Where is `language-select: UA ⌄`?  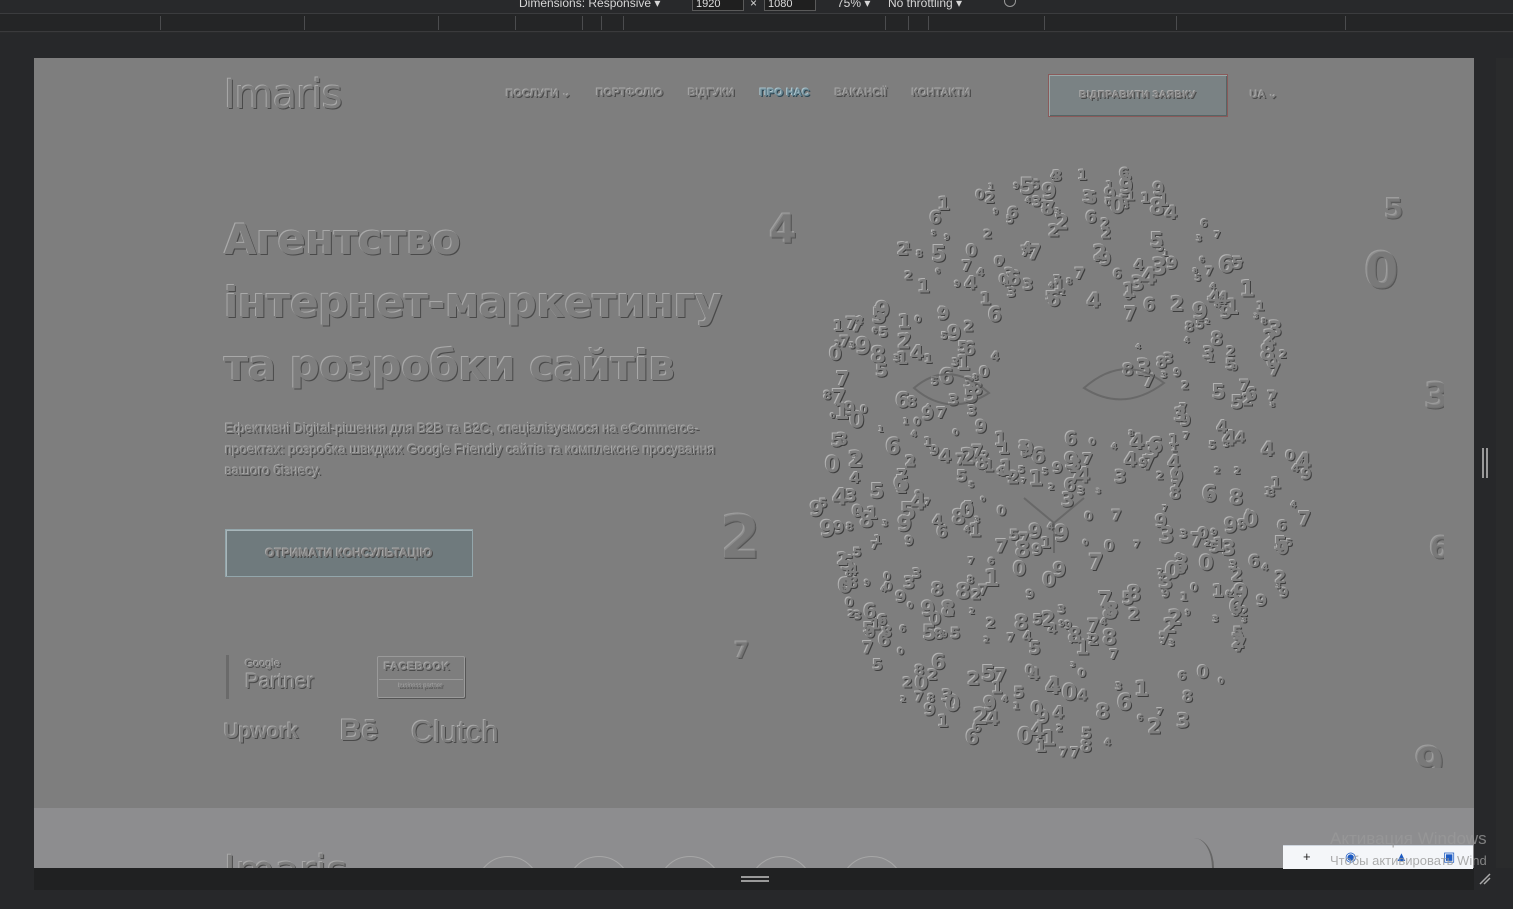 language-select: UA ⌄ is located at coordinates (1264, 94).